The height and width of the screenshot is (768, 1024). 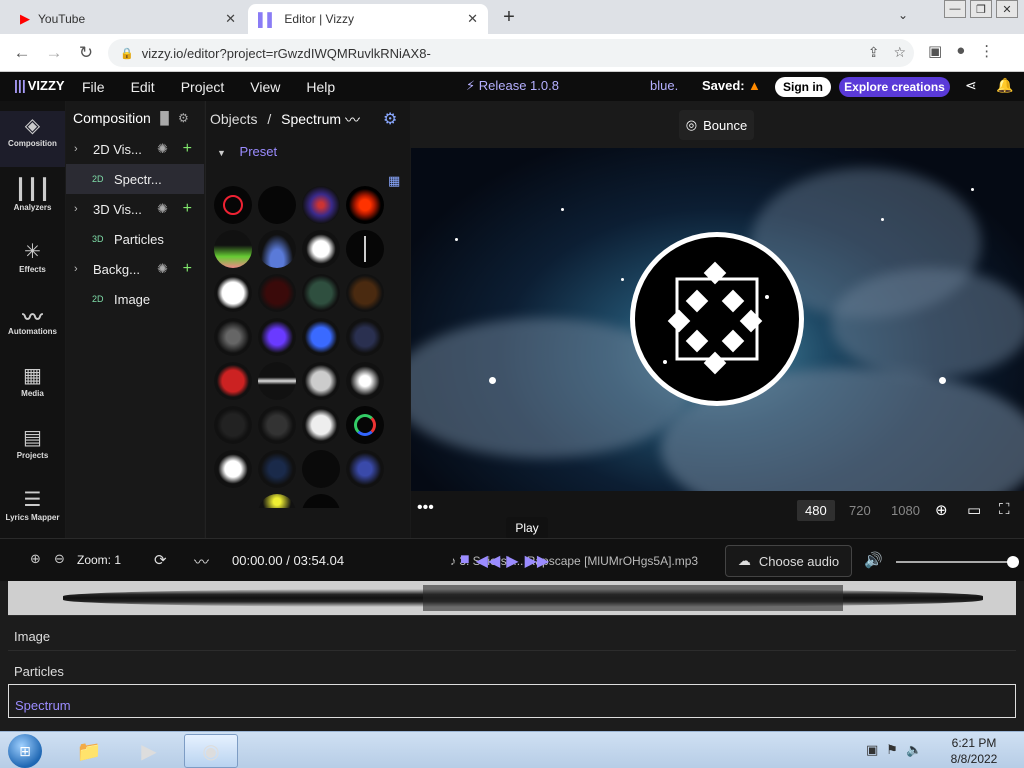 I want to click on sidebar-item-automations: 〰 Automations, so click(x=32, y=318).